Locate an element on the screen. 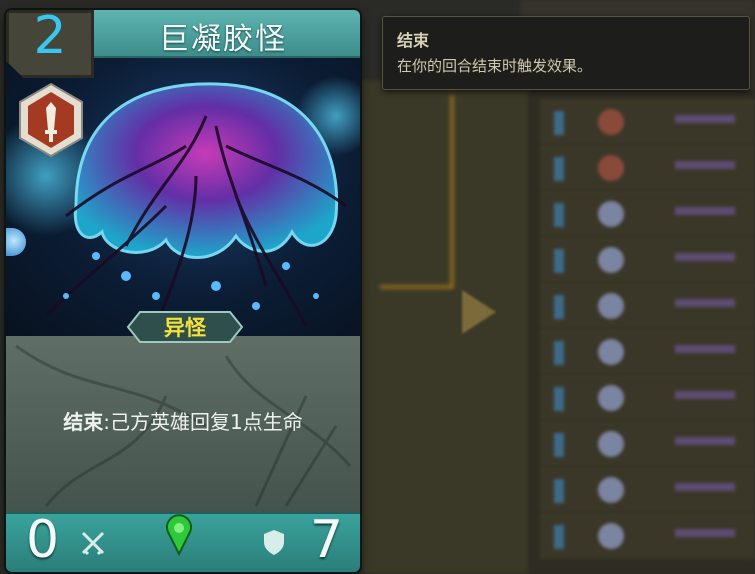 This screenshot has height=574, width=755. attack-value: 0 is located at coordinates (43, 540).